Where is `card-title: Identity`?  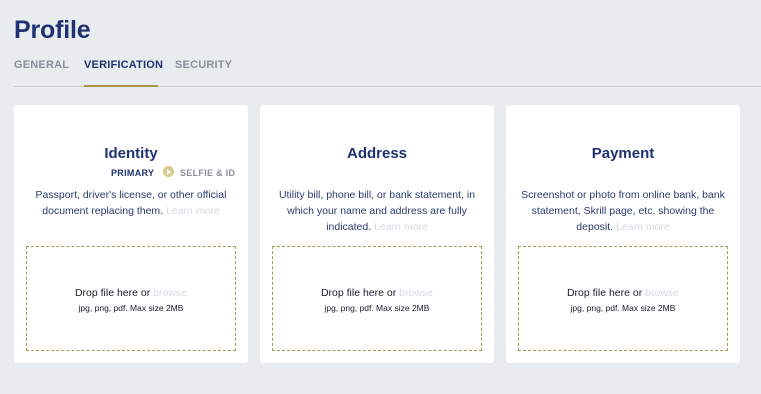
card-title: Identity is located at coordinates (131, 153).